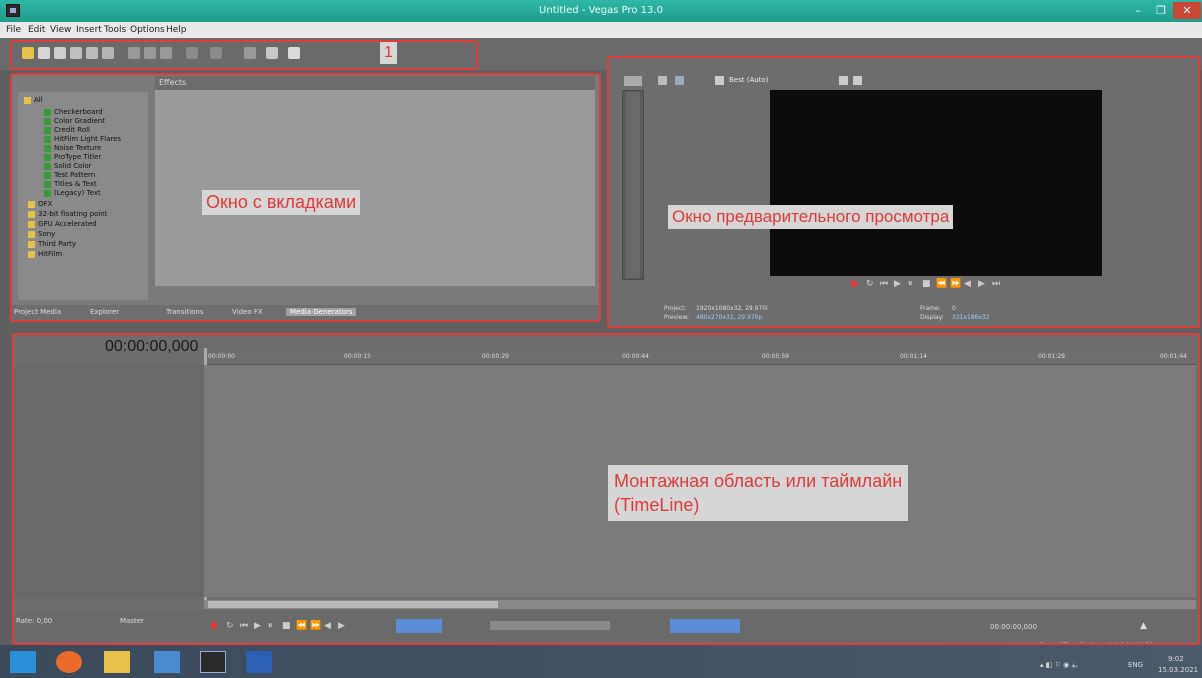 This screenshot has height=678, width=1202. Describe the element at coordinates (72, 148) in the screenshot. I see `tree-item: Noise Texture` at that location.